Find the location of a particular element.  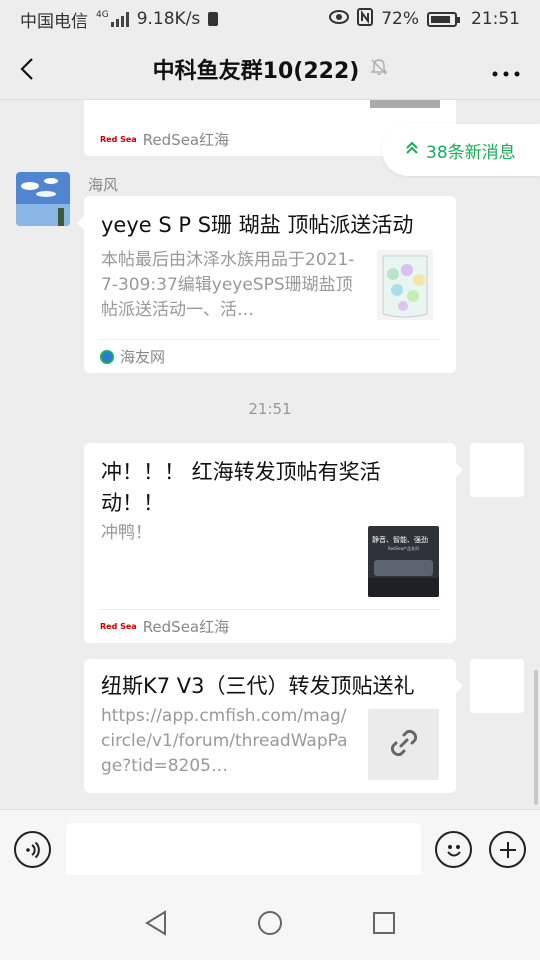

square-recent-icon is located at coordinates (384, 925).